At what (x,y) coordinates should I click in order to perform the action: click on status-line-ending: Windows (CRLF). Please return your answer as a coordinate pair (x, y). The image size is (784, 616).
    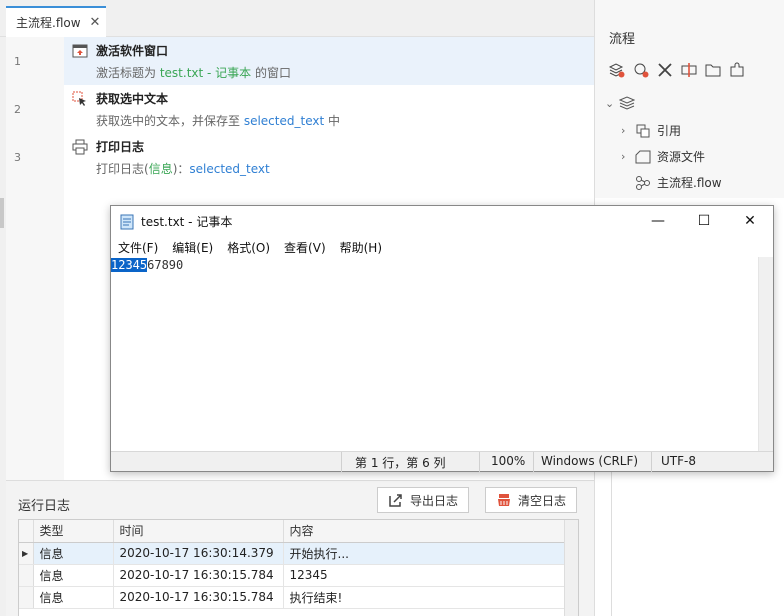
    Looking at the image, I should click on (590, 461).